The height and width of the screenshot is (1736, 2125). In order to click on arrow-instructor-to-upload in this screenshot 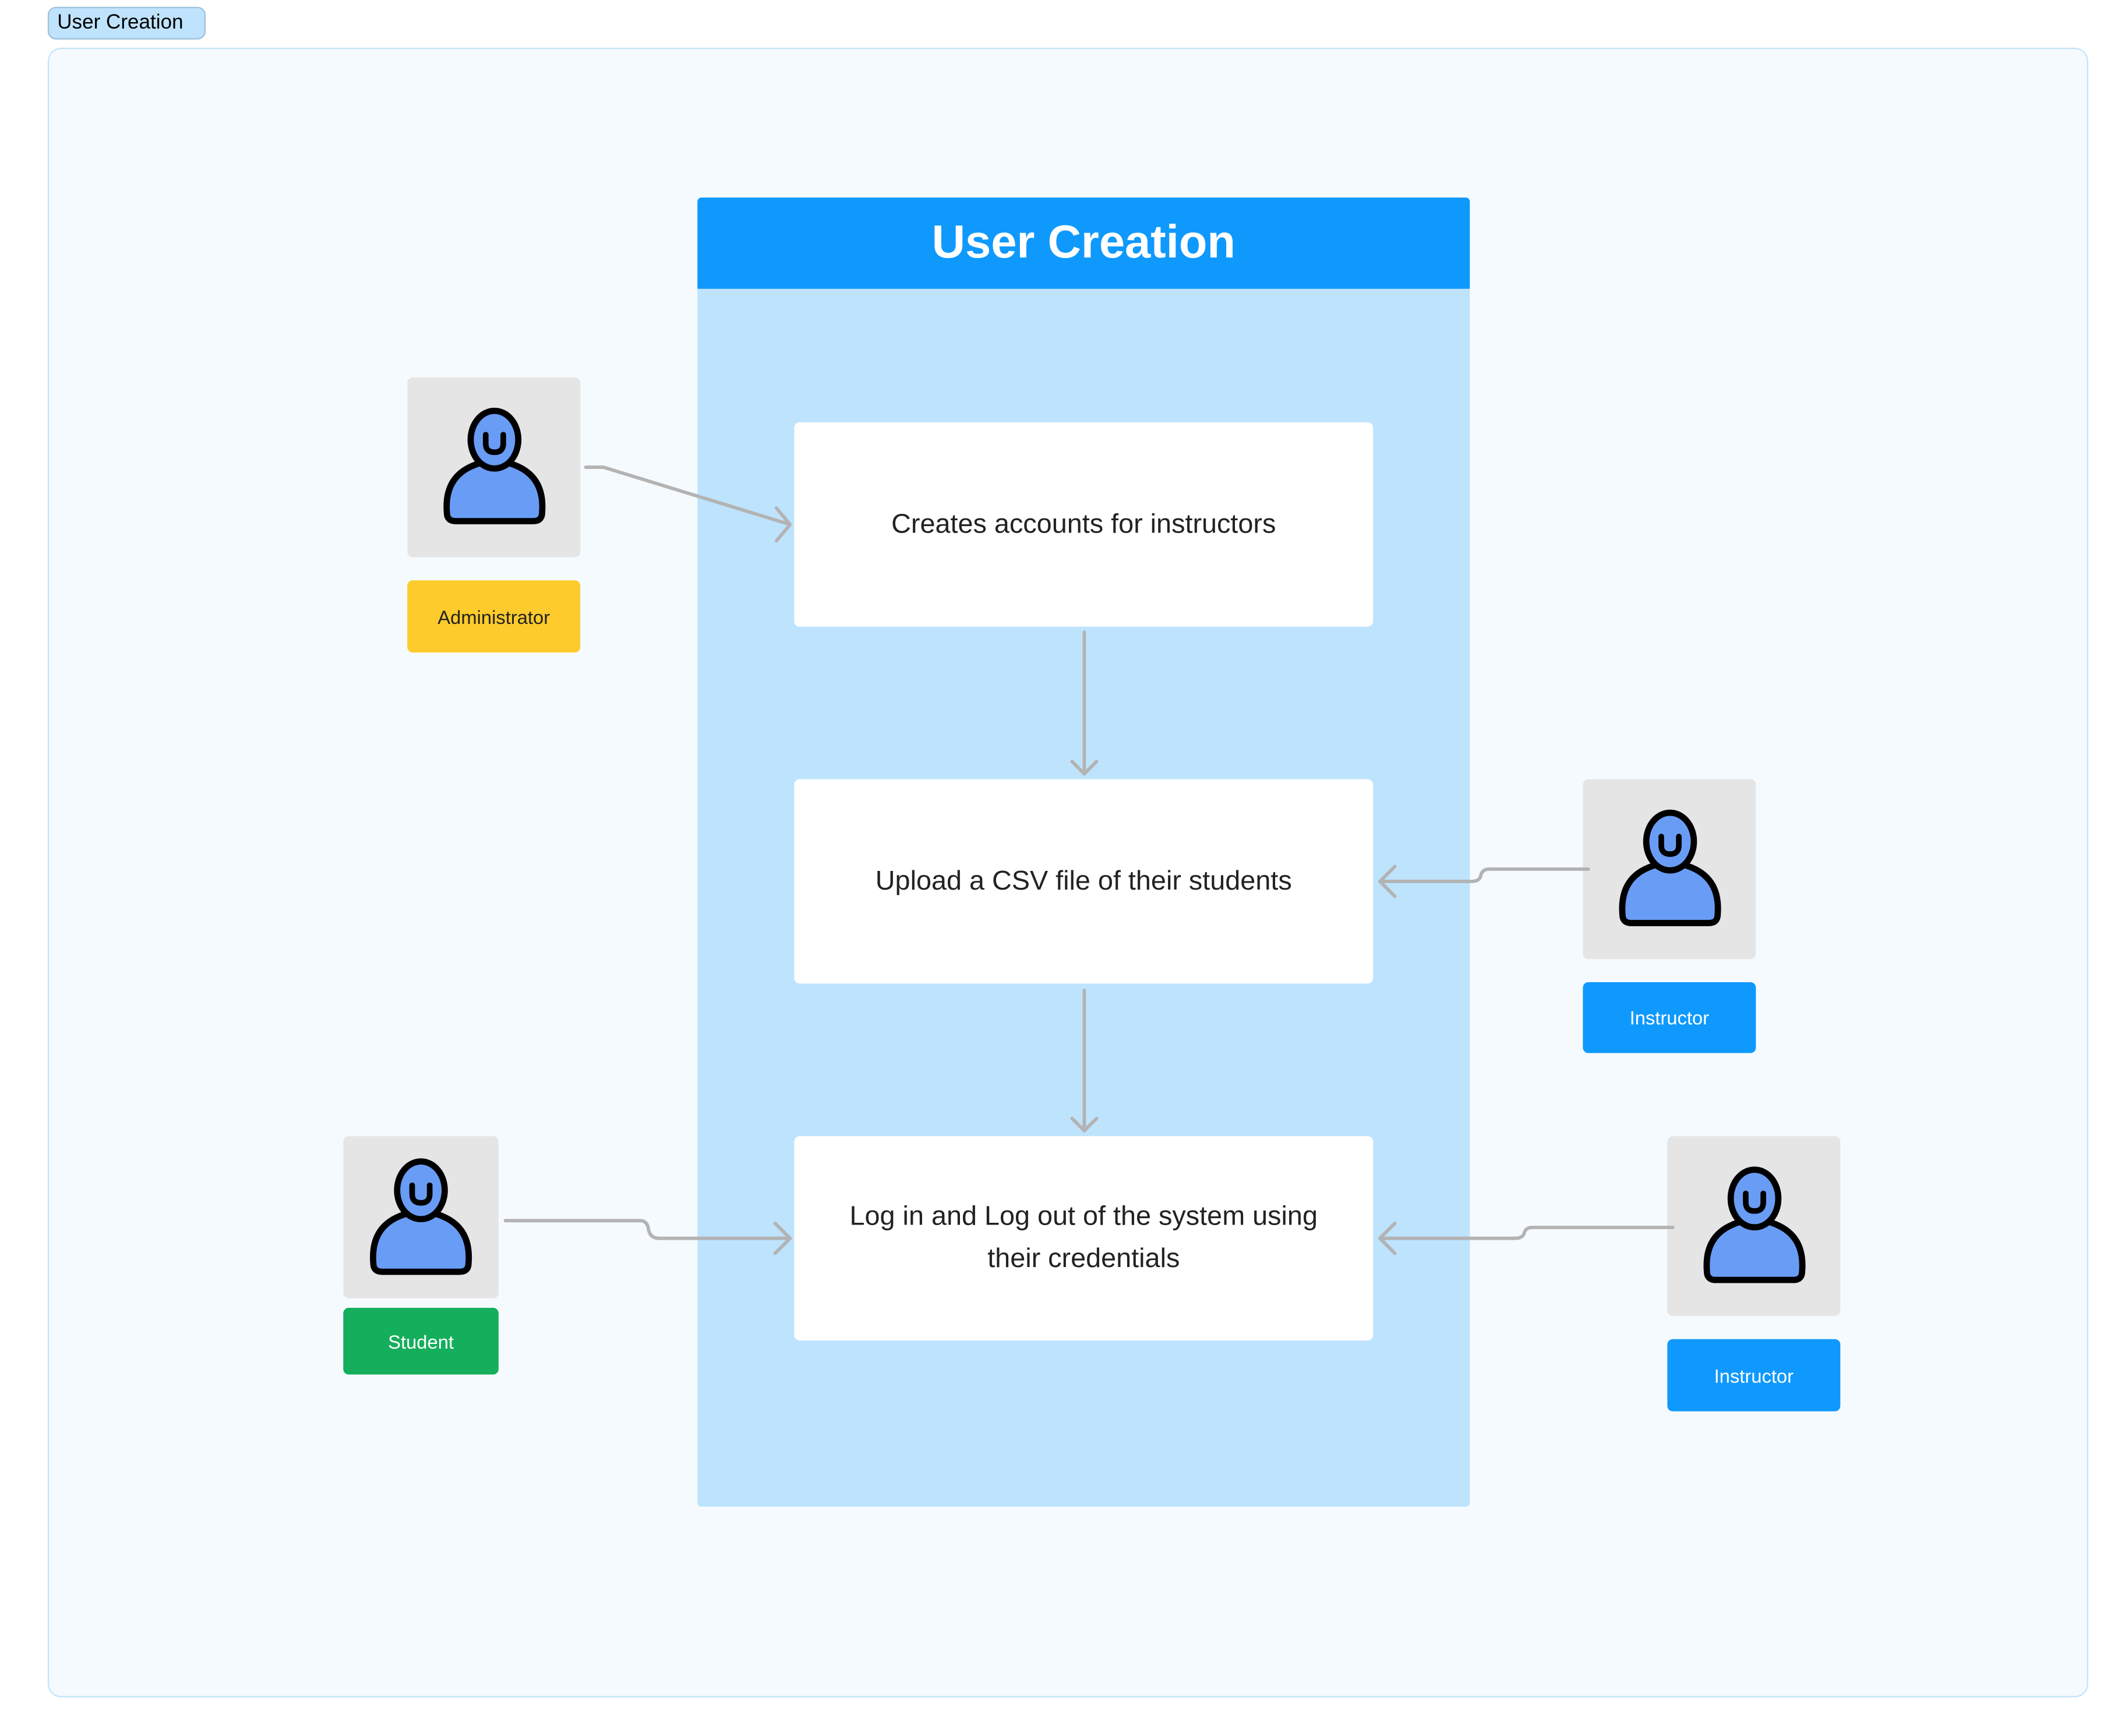, I will do `click(1484, 881)`.